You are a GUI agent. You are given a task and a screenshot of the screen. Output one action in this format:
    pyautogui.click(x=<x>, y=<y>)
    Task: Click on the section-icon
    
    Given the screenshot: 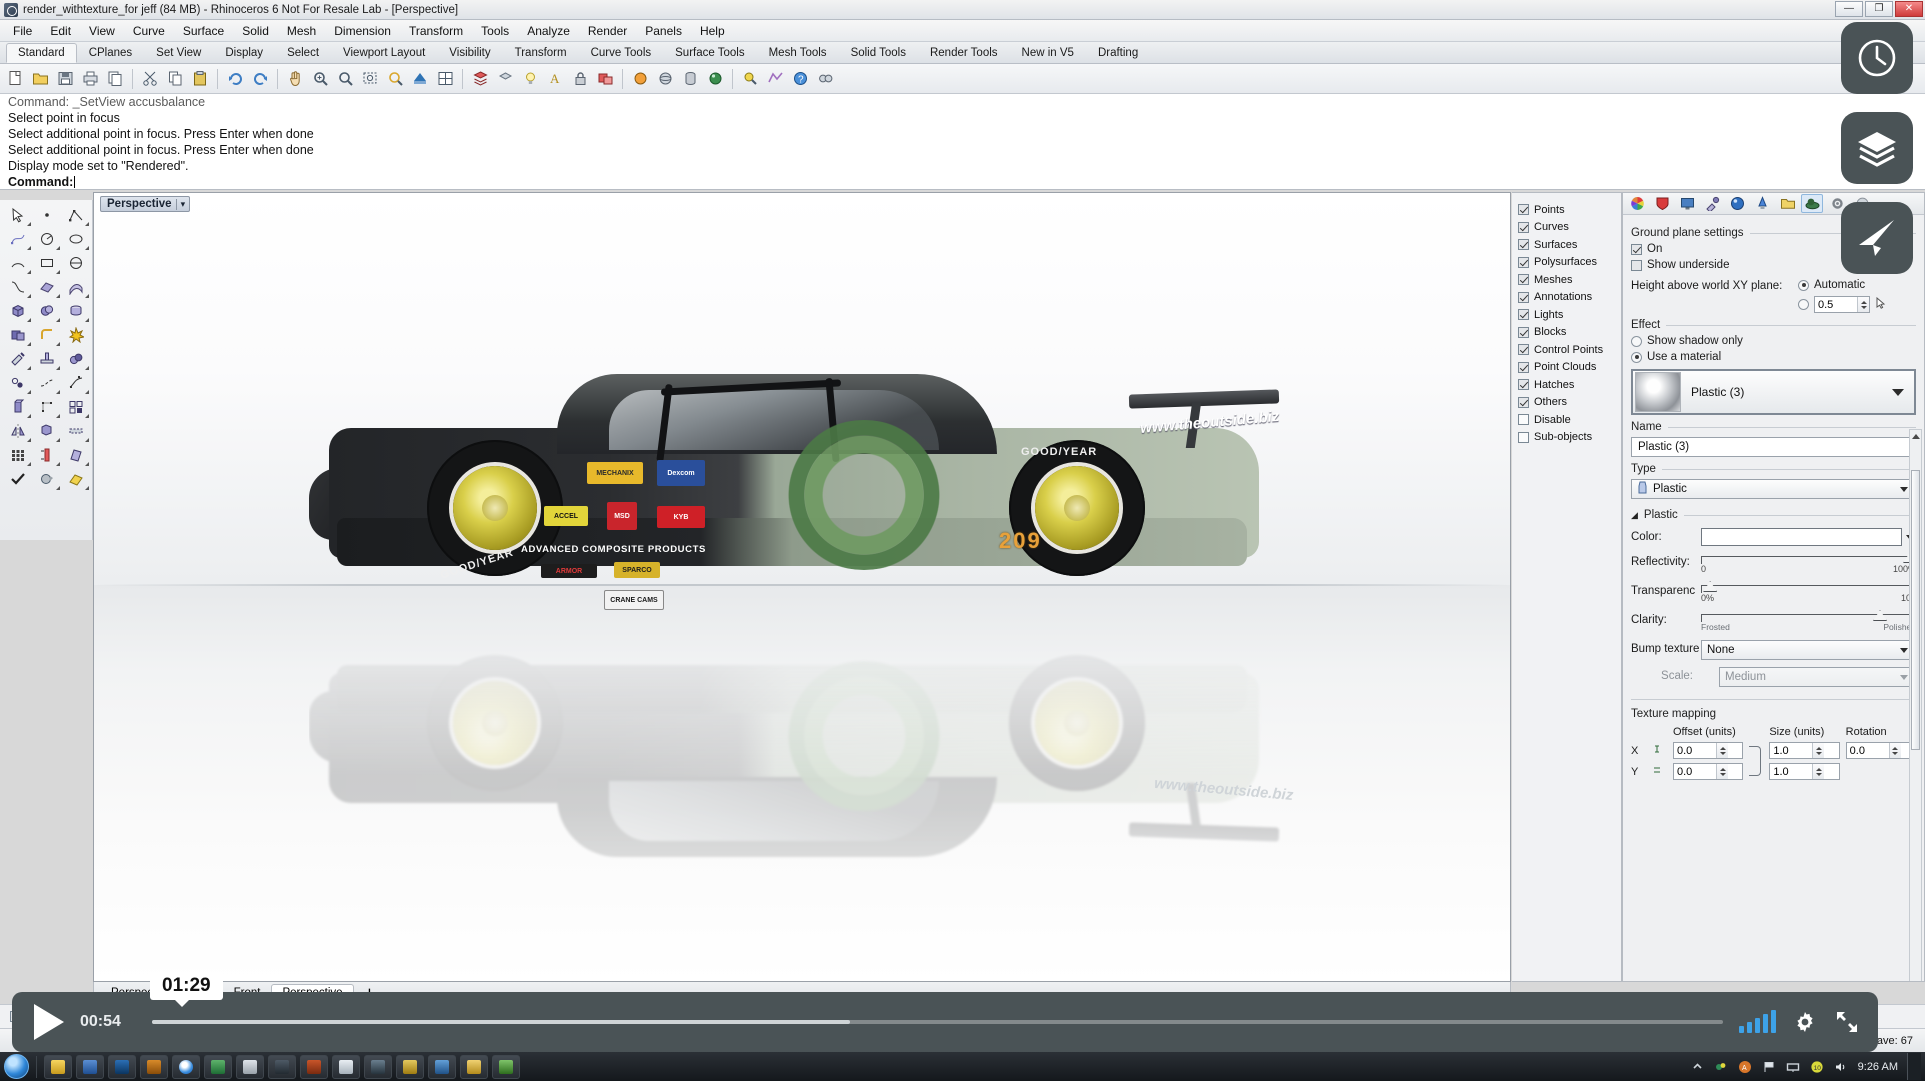 What is the action you would take?
    pyautogui.click(x=75, y=431)
    